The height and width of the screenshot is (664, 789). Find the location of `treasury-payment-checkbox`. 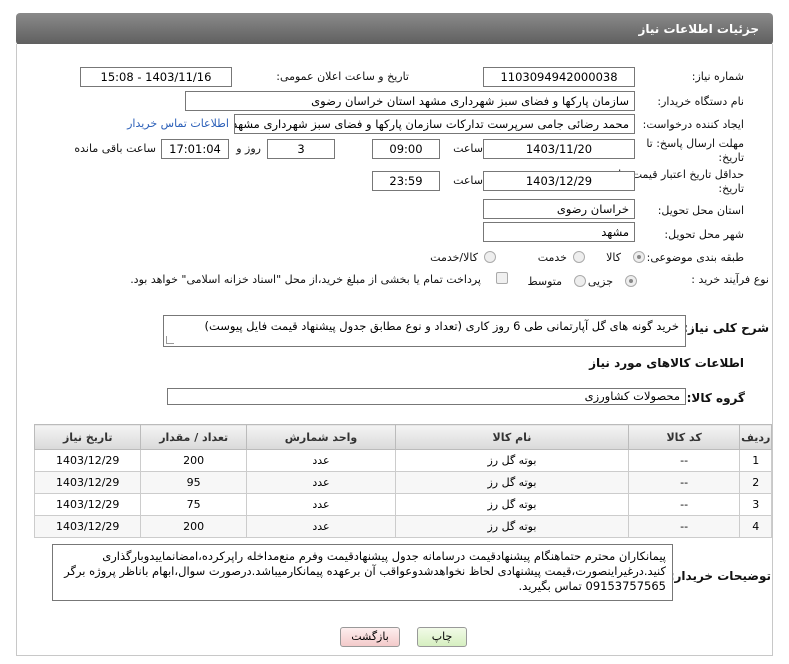

treasury-payment-checkbox is located at coordinates (502, 278).